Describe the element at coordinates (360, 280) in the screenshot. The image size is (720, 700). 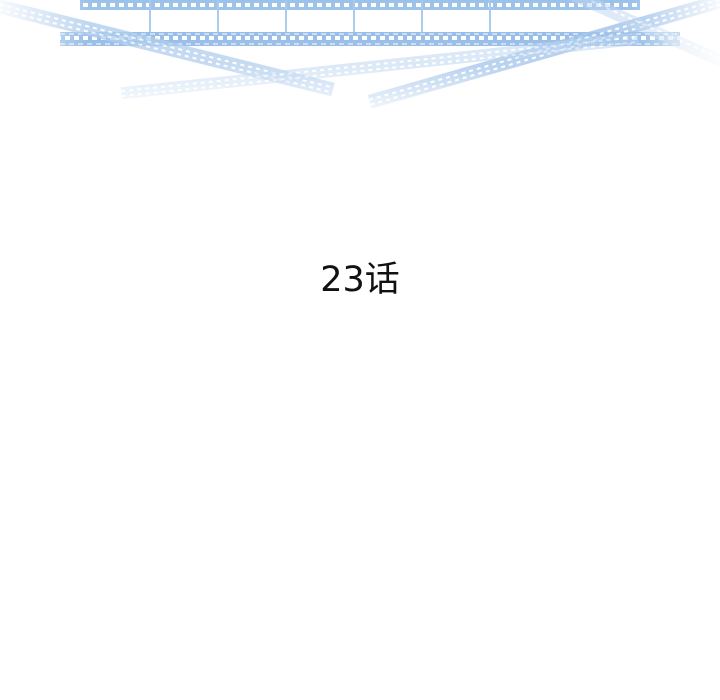
I see `episode-title: 23话` at that location.